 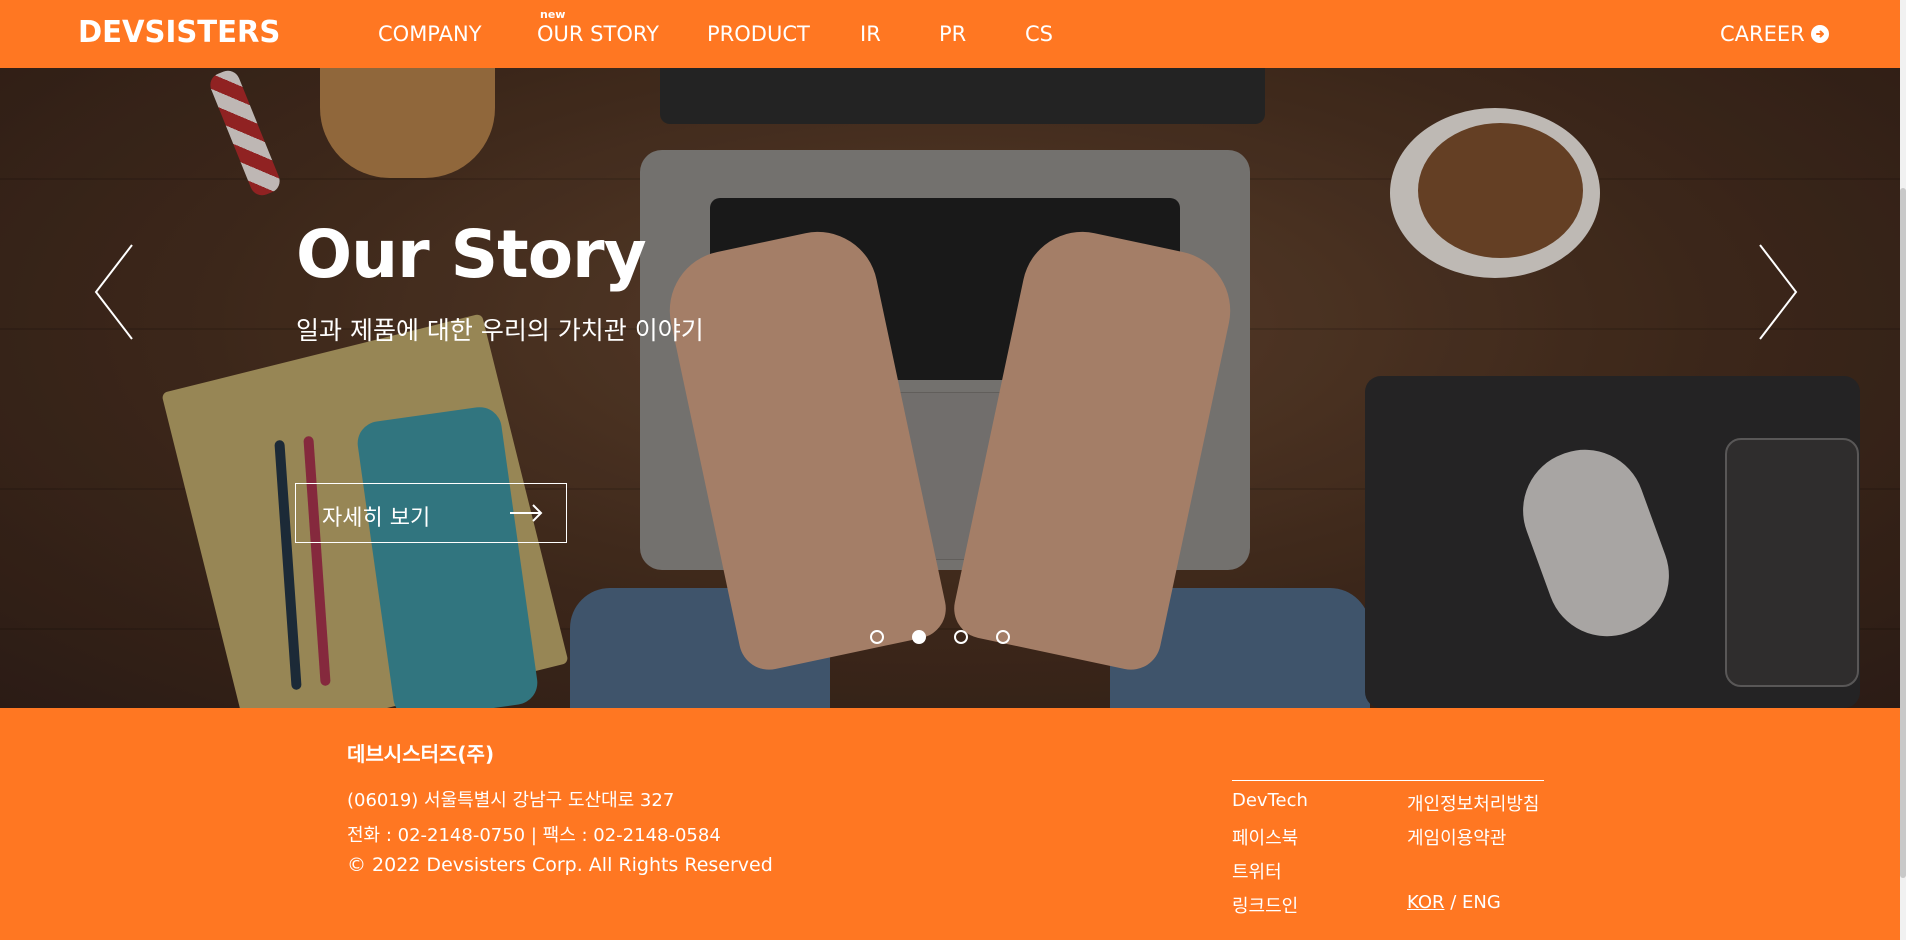 I want to click on carousel-pagination, so click(x=940, y=637).